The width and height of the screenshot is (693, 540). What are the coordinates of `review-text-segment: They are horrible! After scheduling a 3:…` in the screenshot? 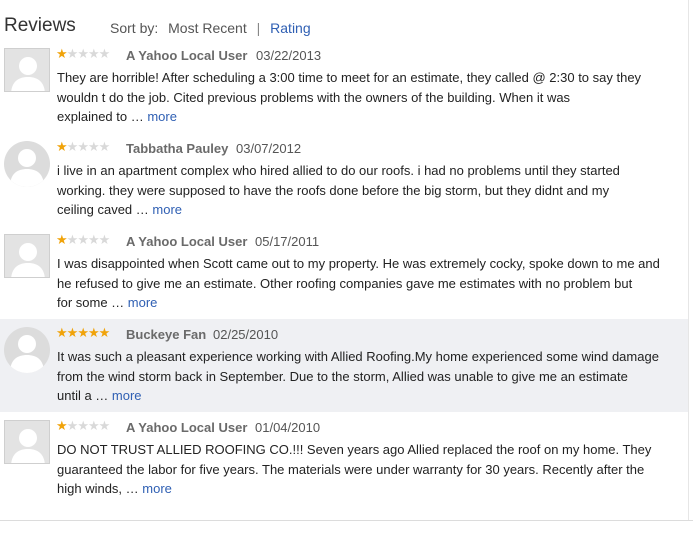 It's located at (349, 77).